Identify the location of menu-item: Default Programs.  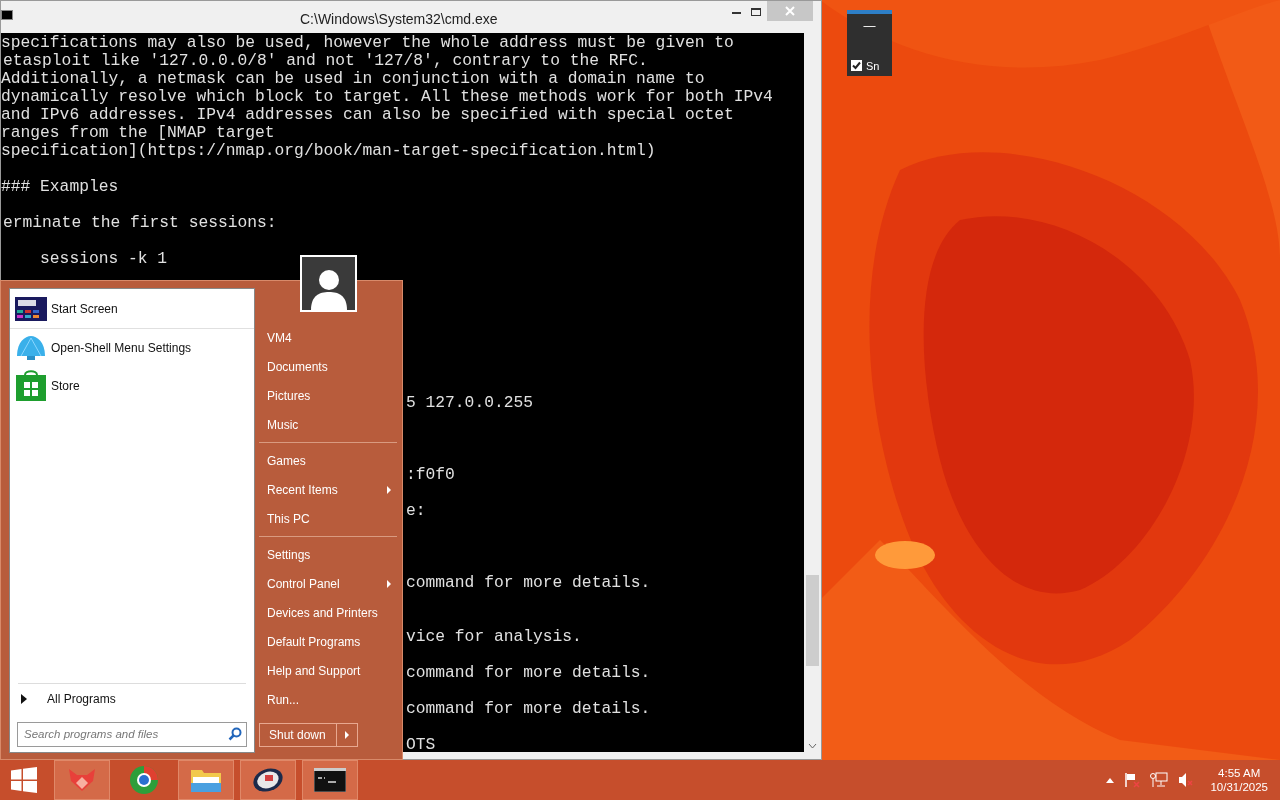
(329, 641).